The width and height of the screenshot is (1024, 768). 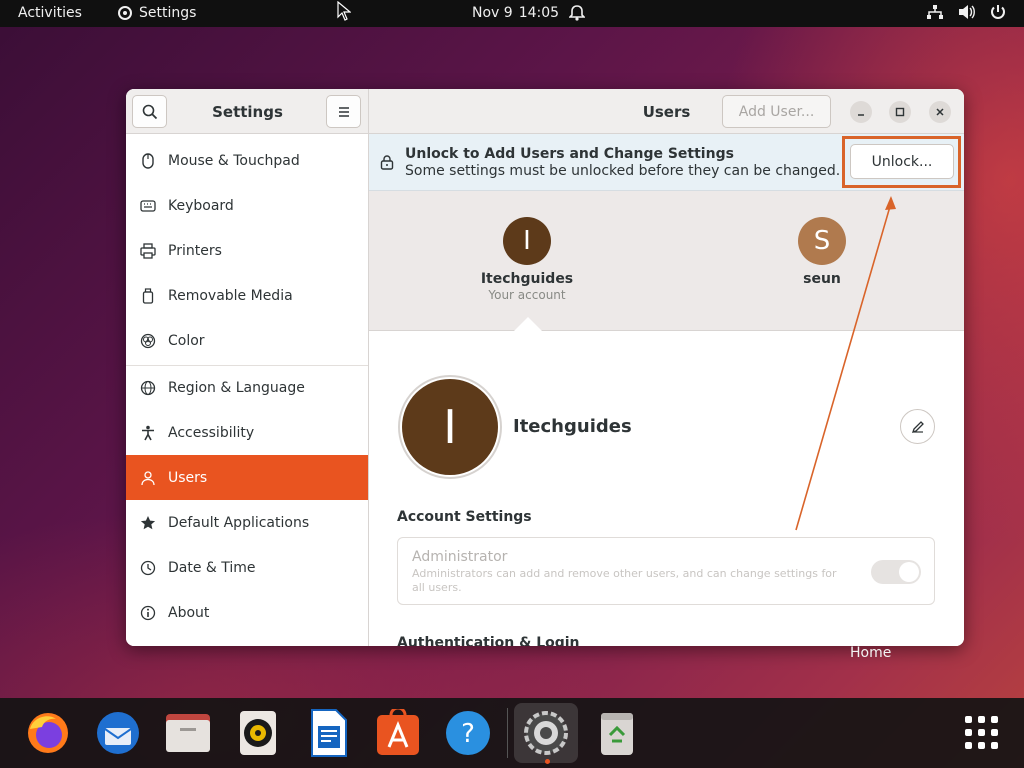 What do you see at coordinates (148, 478) in the screenshot?
I see `users-icon` at bounding box center [148, 478].